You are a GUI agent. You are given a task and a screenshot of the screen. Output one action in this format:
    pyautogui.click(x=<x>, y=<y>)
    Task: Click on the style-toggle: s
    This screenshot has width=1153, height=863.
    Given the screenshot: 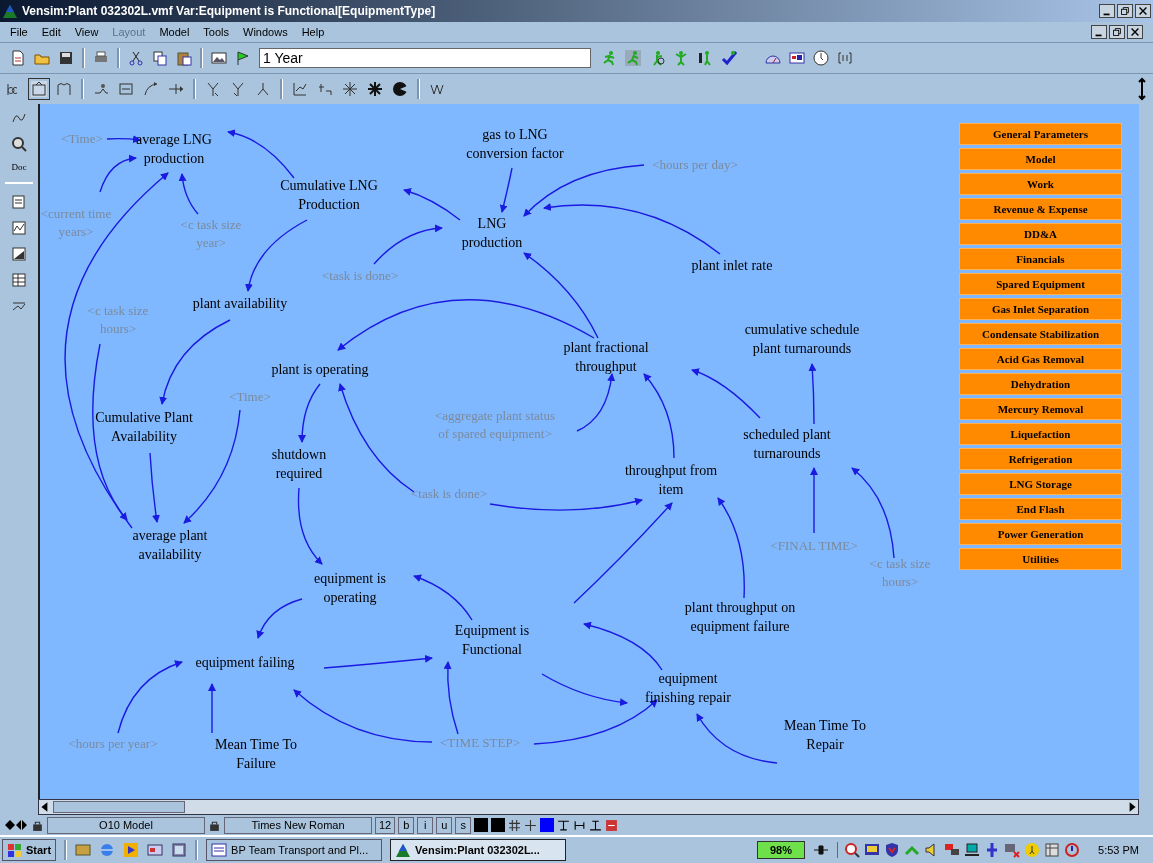 What is the action you would take?
    pyautogui.click(x=463, y=825)
    